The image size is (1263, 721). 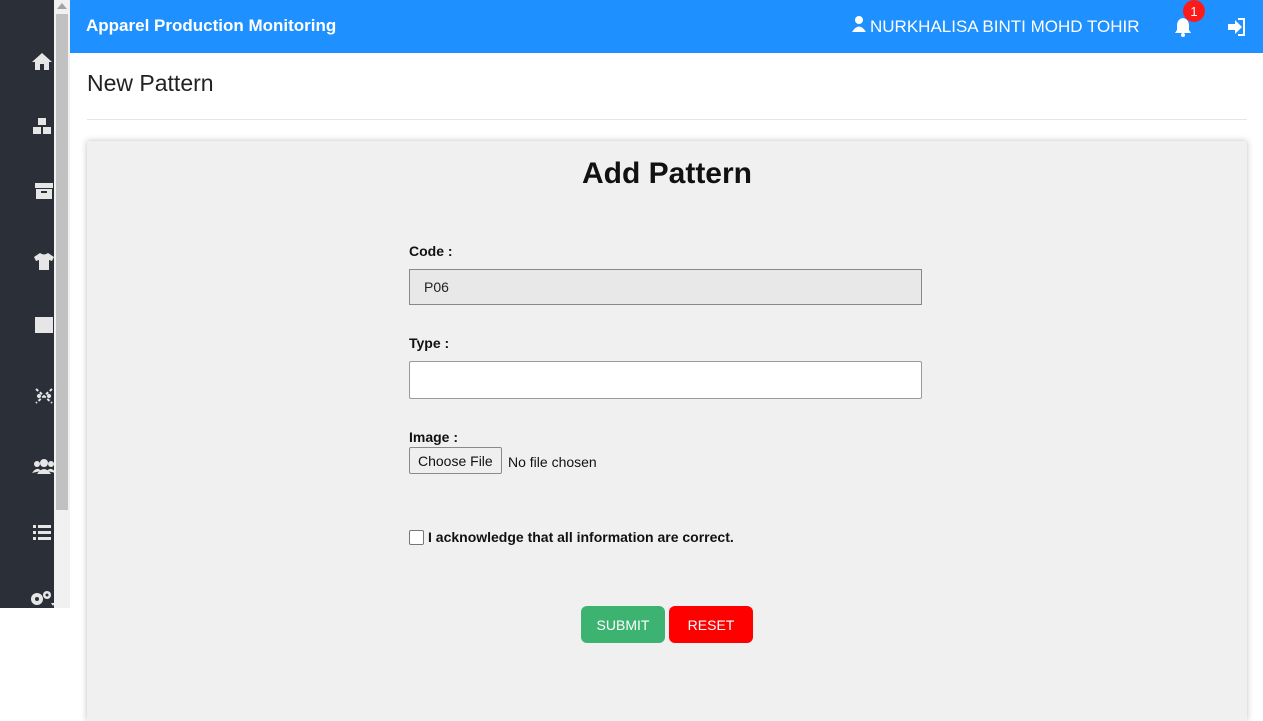 I want to click on scroll-up-arrow-icon, so click(x=62, y=6).